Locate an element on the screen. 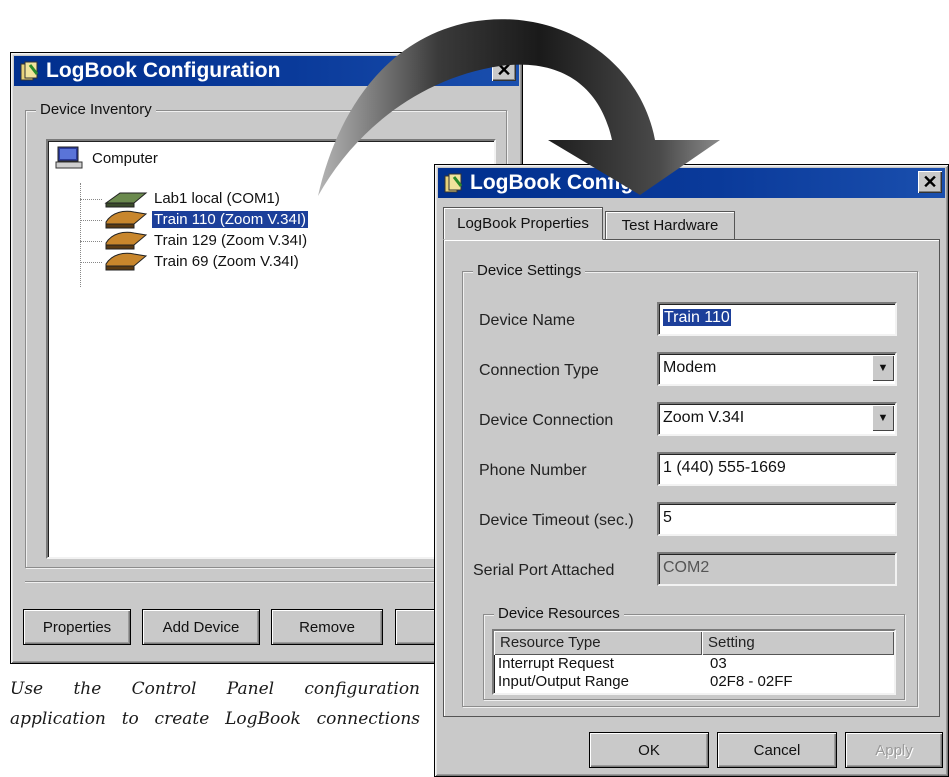 Image resolution: width=949 pixels, height=777 pixels. tree-node-lab1: Lab1 local (COM1) is located at coordinates (193, 198).